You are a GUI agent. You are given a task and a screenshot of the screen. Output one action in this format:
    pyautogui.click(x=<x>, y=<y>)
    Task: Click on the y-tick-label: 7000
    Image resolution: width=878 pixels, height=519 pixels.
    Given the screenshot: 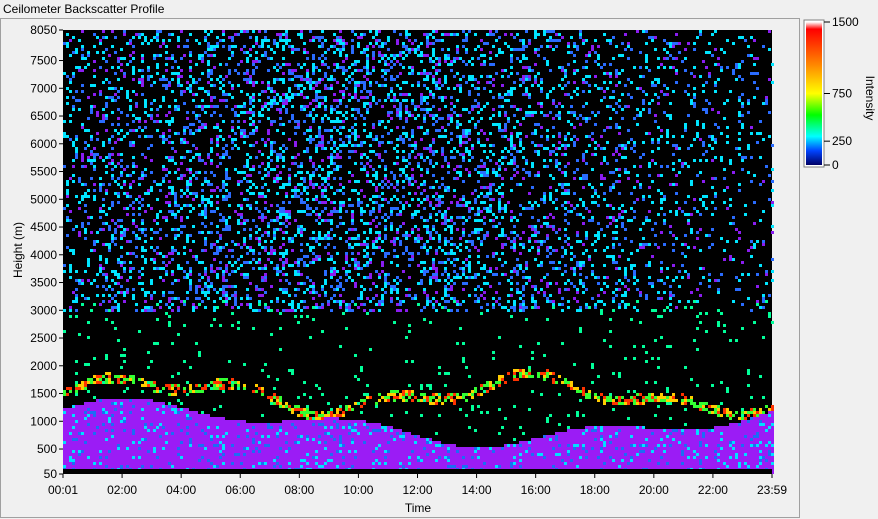 What is the action you would take?
    pyautogui.click(x=43, y=88)
    